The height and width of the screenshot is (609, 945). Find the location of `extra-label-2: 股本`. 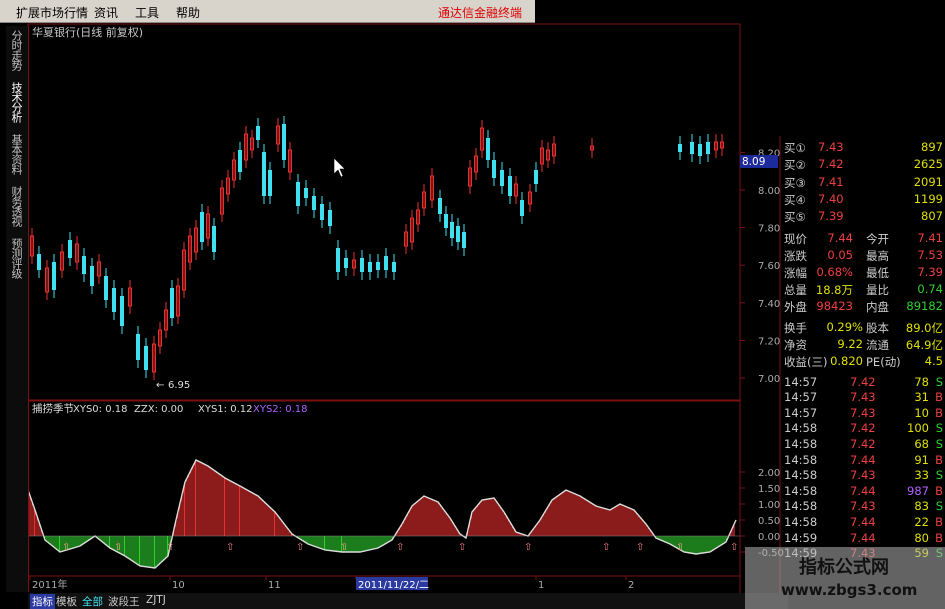

extra-label-2: 股本 is located at coordinates (877, 327).